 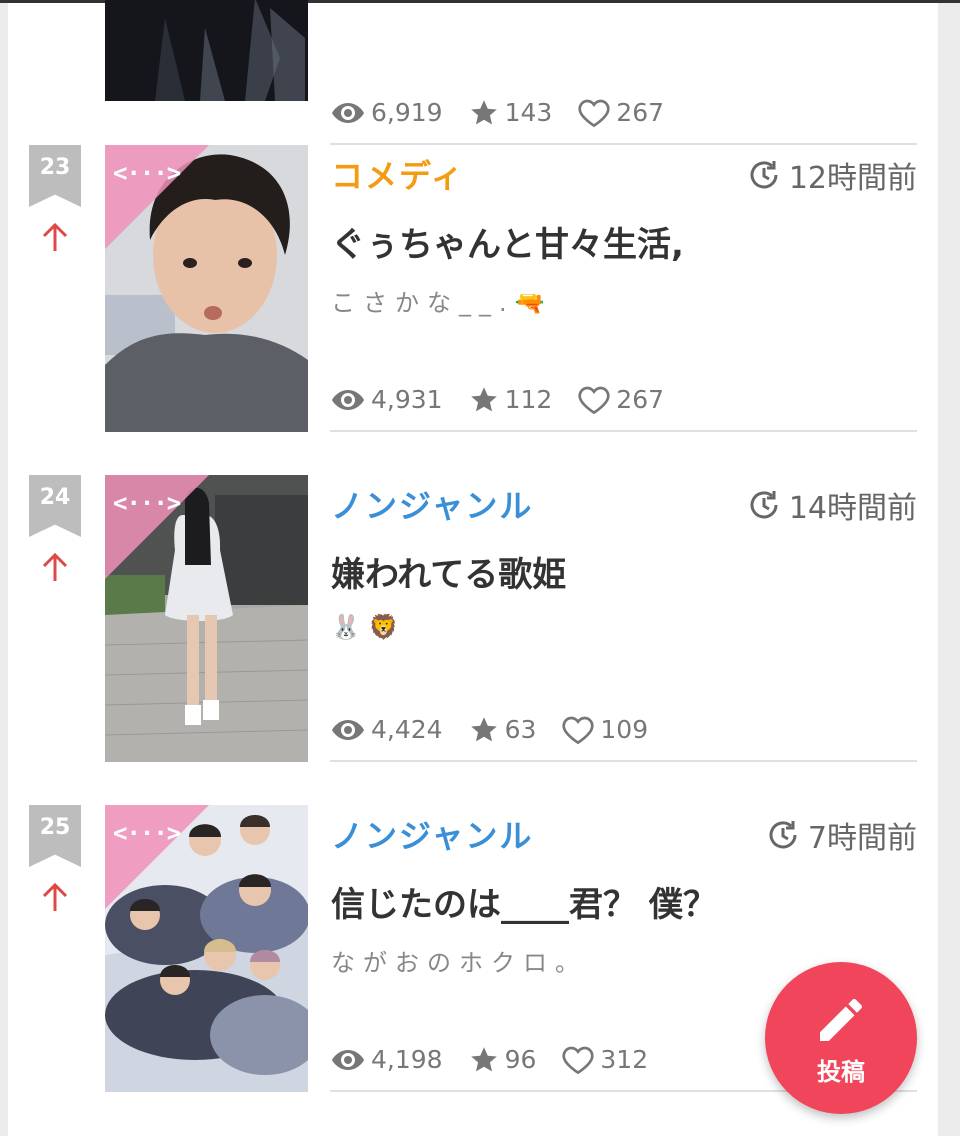 I want to click on rank-number: 23, so click(x=55, y=176).